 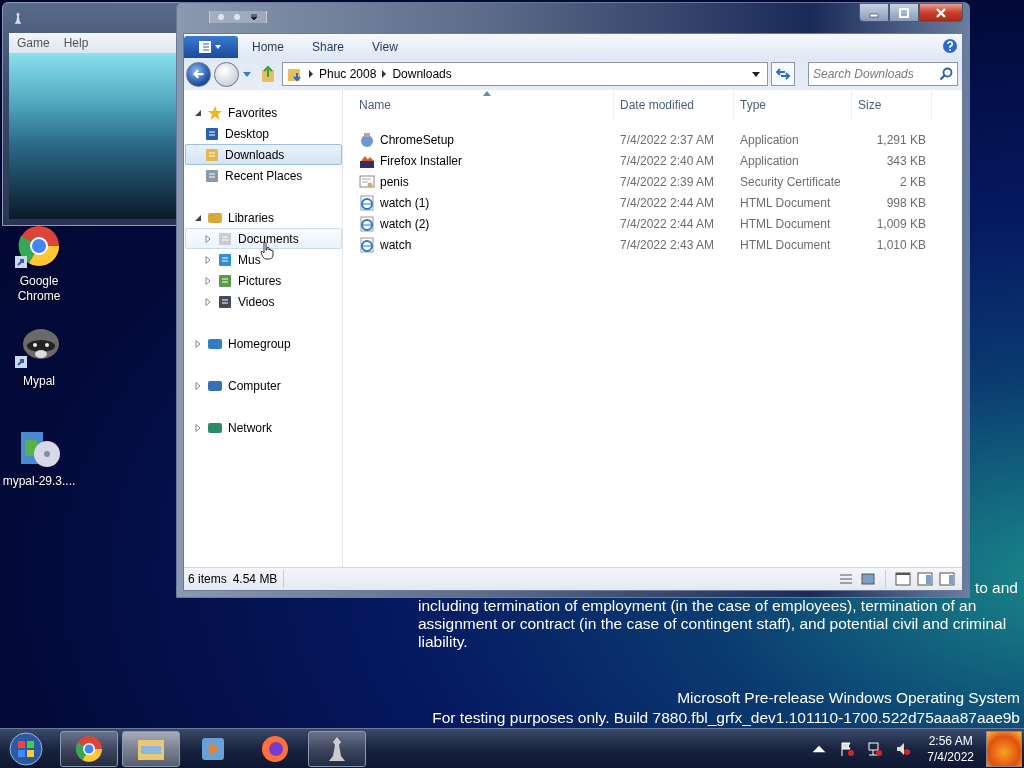 I want to click on menu-icon, so click(x=211, y=47).